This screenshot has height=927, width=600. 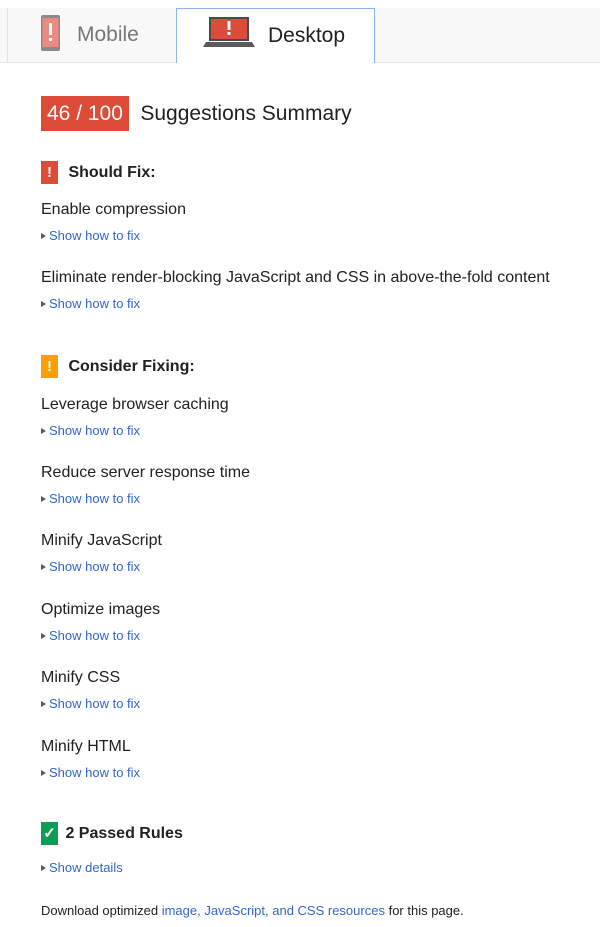 What do you see at coordinates (101, 540) in the screenshot?
I see `rule-name: Minify JavaScript` at bounding box center [101, 540].